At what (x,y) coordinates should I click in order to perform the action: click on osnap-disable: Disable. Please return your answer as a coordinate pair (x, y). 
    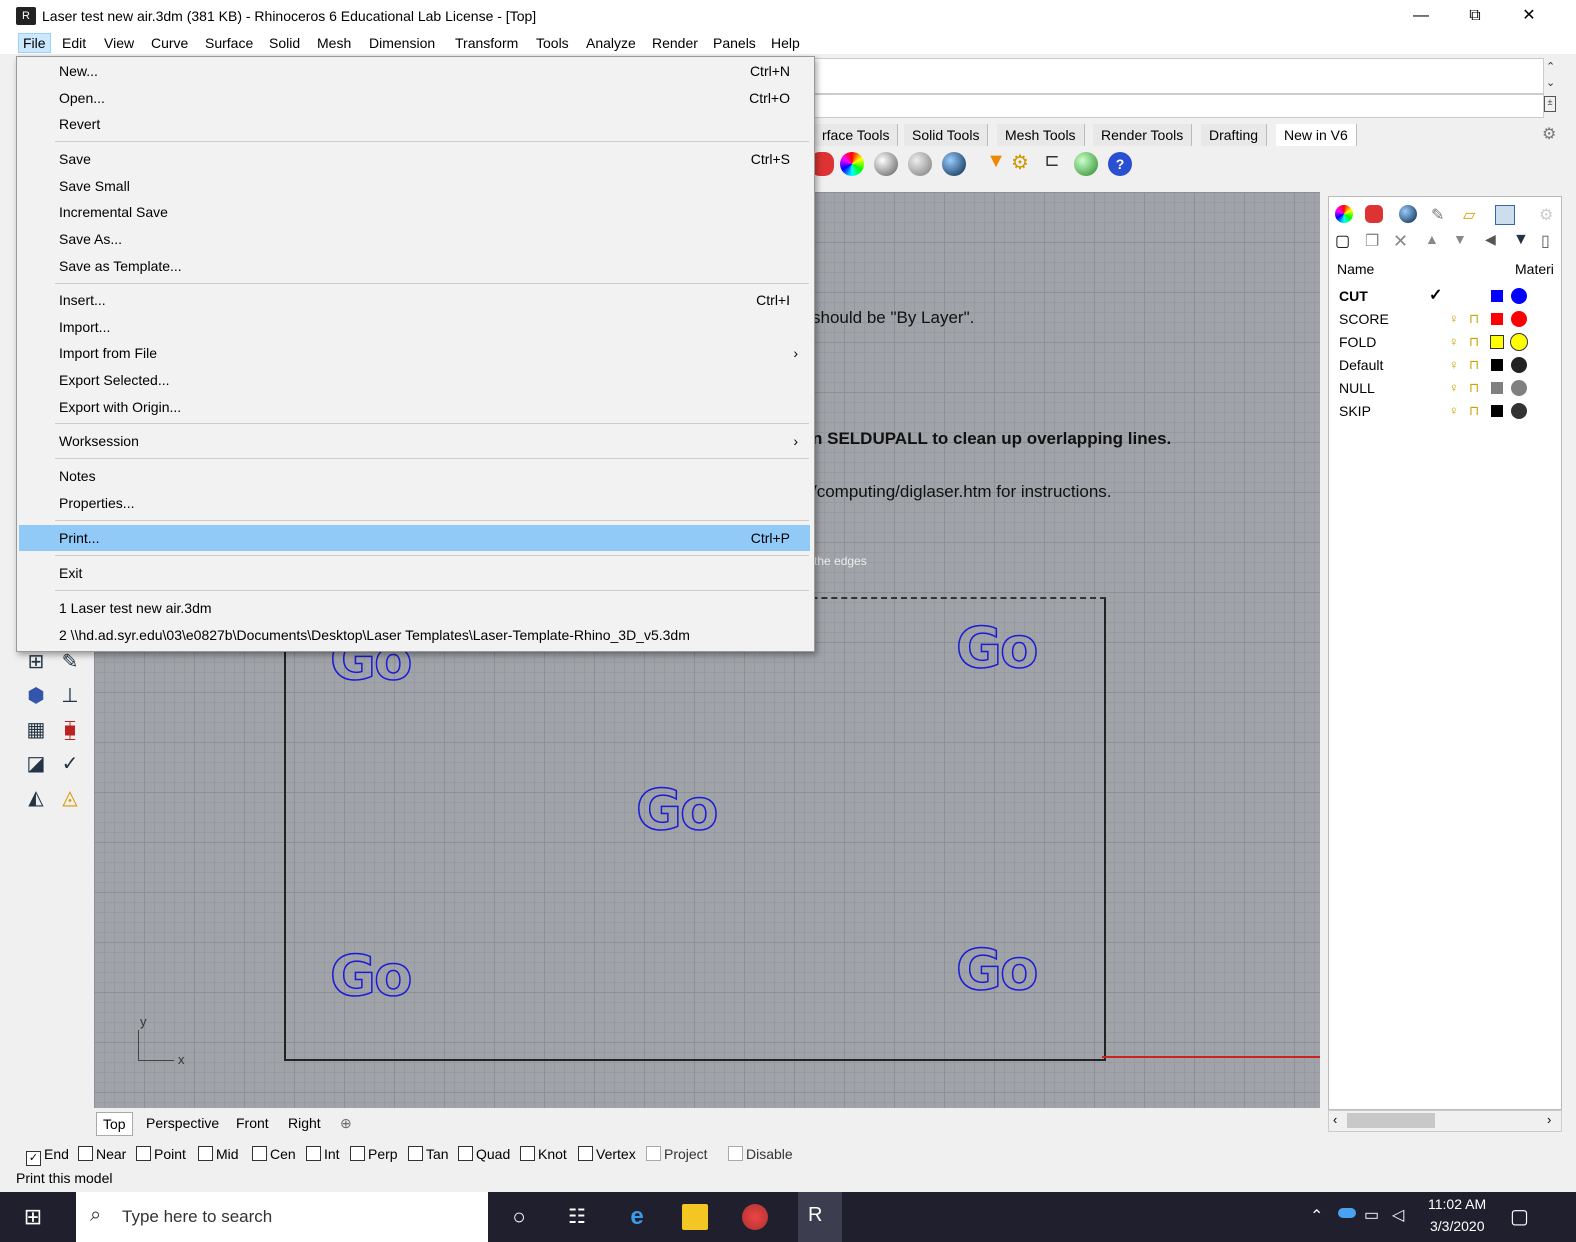
    Looking at the image, I should click on (760, 1154).